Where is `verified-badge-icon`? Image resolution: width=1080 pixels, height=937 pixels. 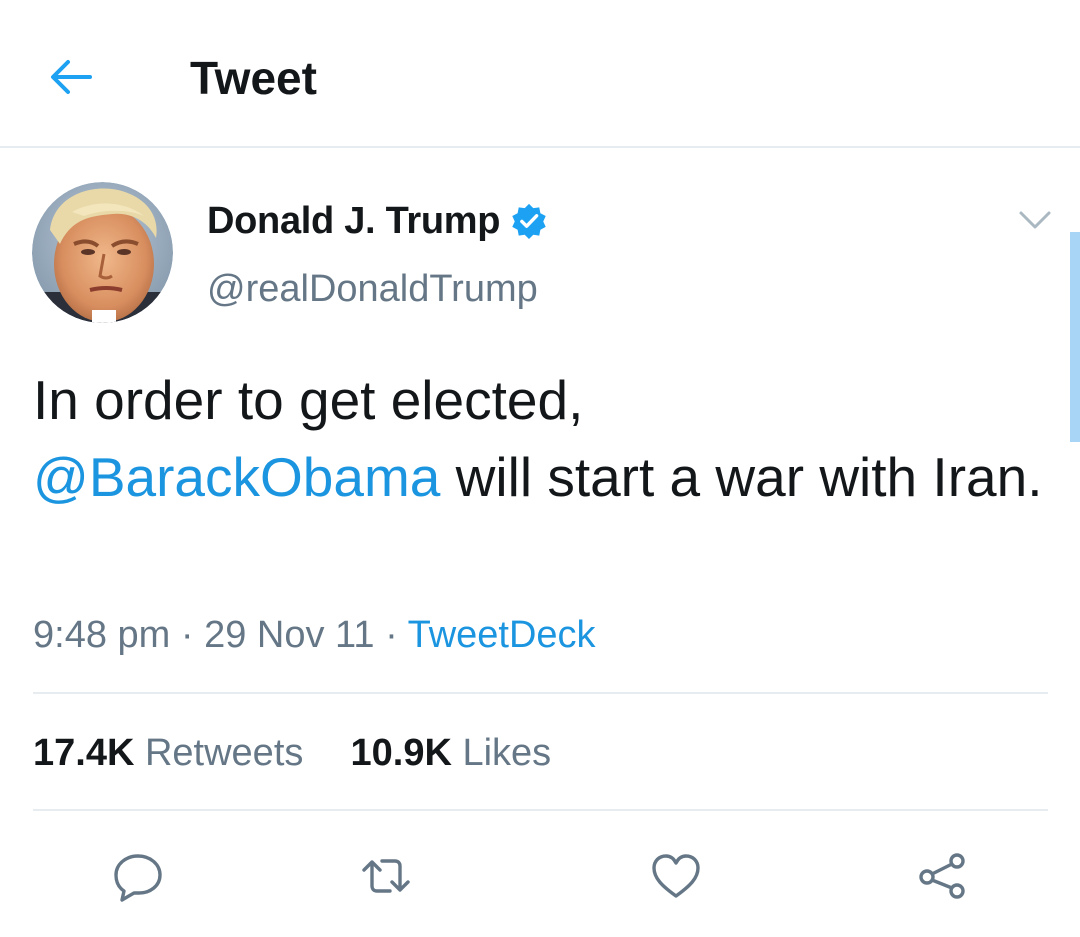
verified-badge-icon is located at coordinates (529, 221).